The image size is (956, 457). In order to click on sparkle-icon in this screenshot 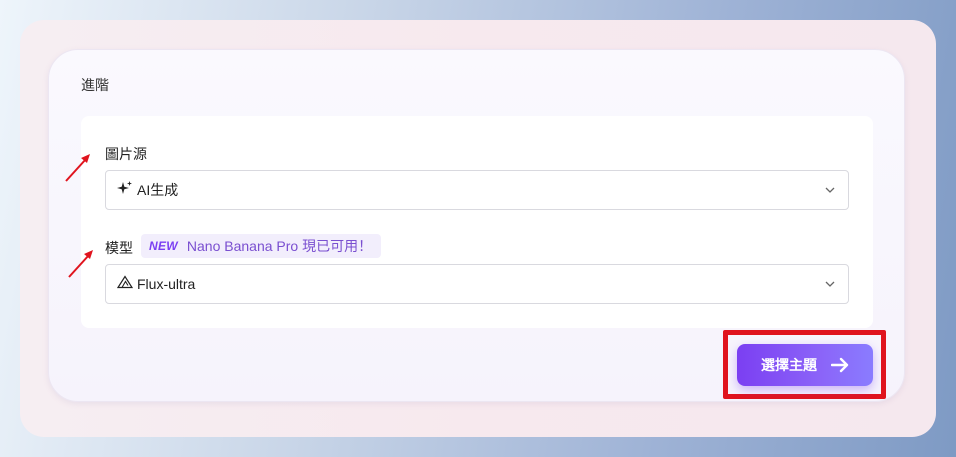, I will do `click(125, 190)`.